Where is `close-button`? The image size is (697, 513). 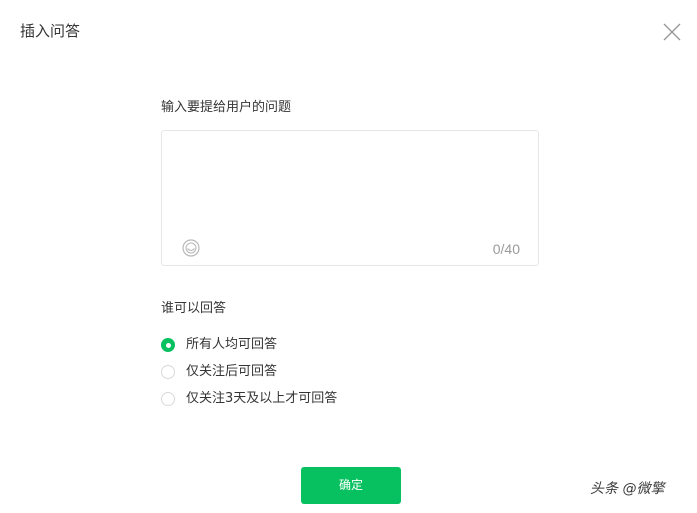 close-button is located at coordinates (672, 32).